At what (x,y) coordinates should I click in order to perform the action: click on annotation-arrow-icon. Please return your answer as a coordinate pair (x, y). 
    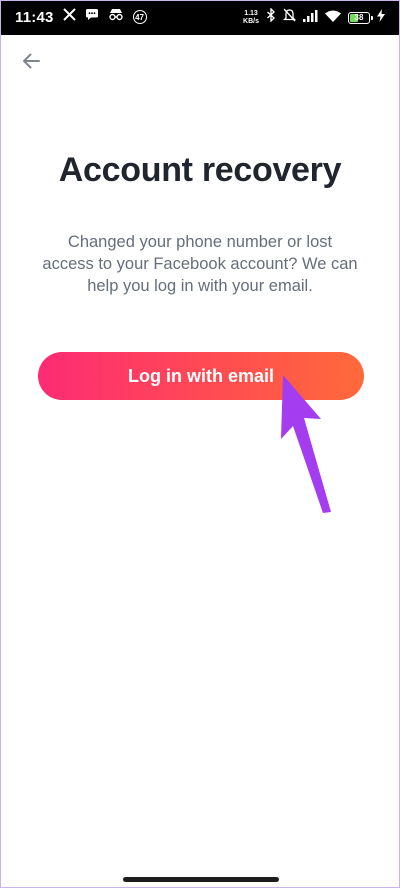
    Looking at the image, I should click on (306, 444).